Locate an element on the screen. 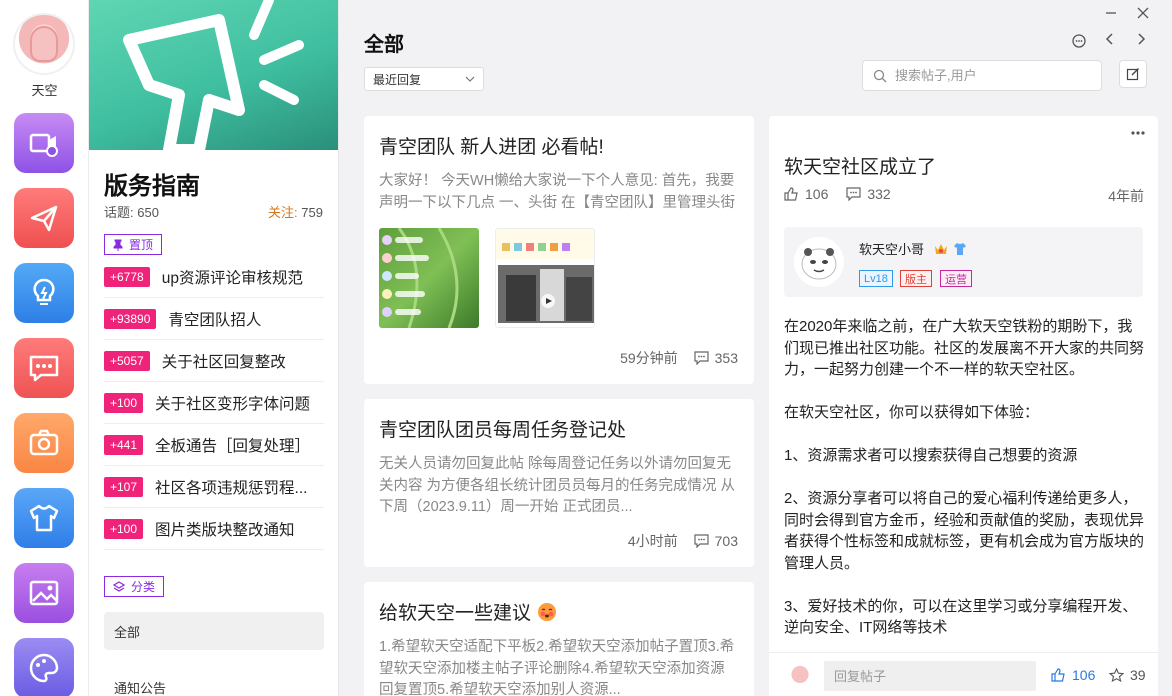 The width and height of the screenshot is (1172, 696). user-avatar is located at coordinates (44, 44).